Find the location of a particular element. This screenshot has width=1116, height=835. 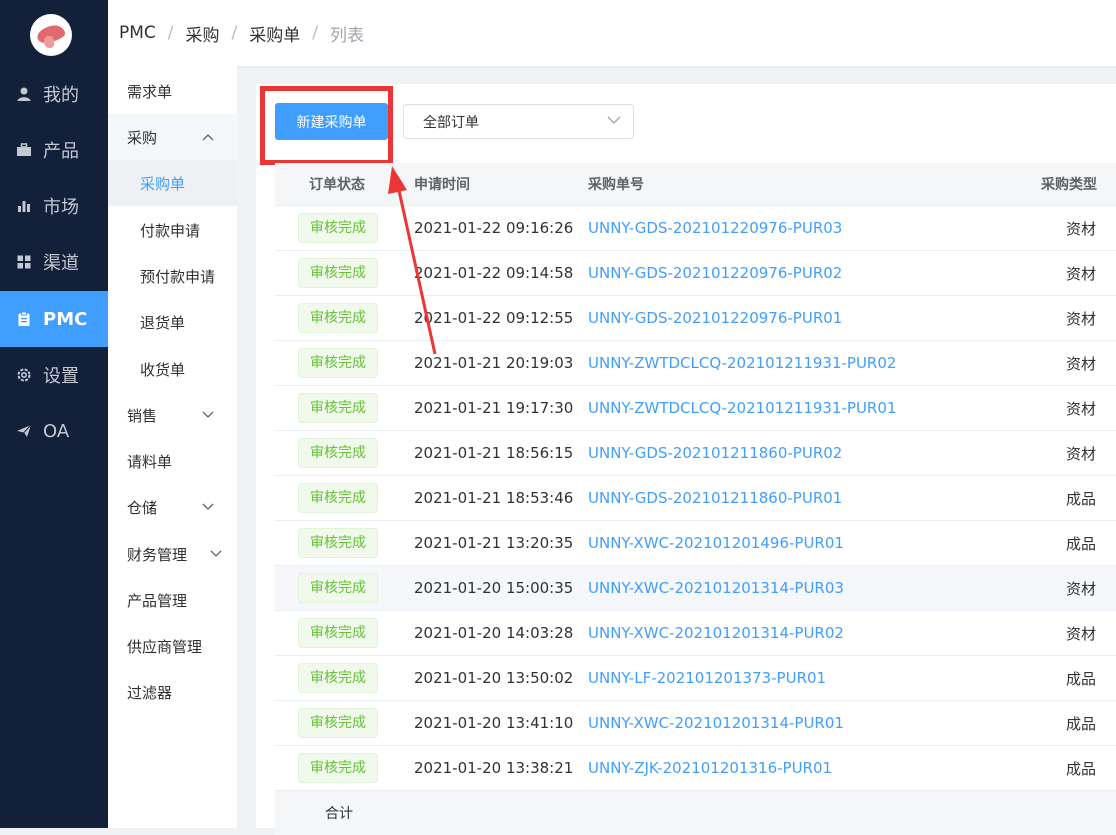

nav-item-label: 设置 is located at coordinates (61, 376).